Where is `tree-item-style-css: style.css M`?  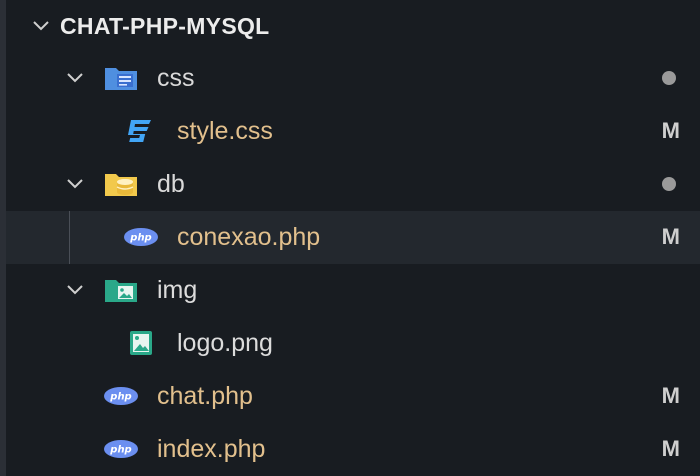 tree-item-style-css: style.css M is located at coordinates (353, 131).